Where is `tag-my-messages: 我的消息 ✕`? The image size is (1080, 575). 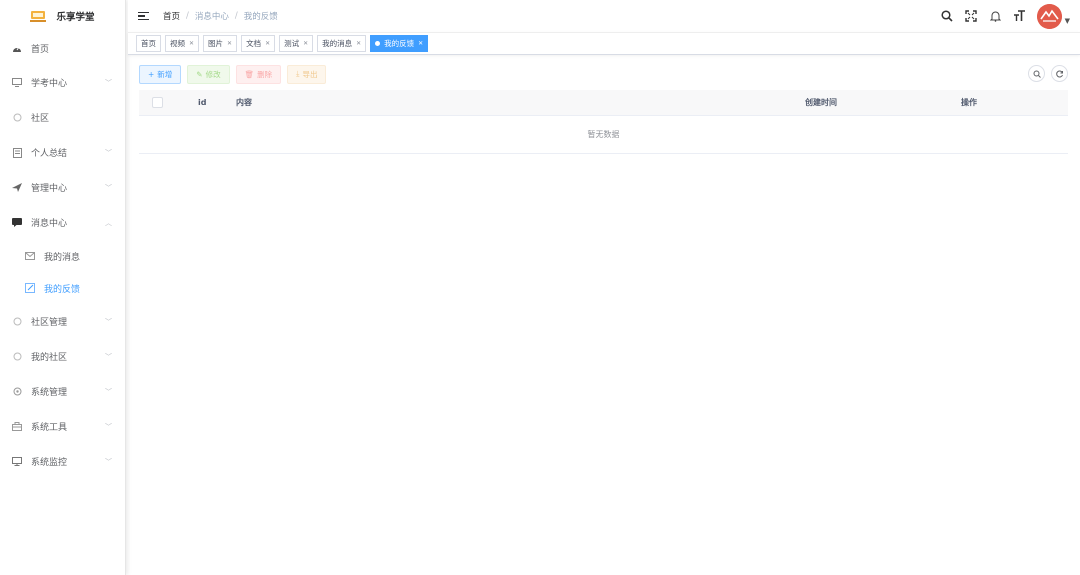 tag-my-messages: 我的消息 ✕ is located at coordinates (342, 43).